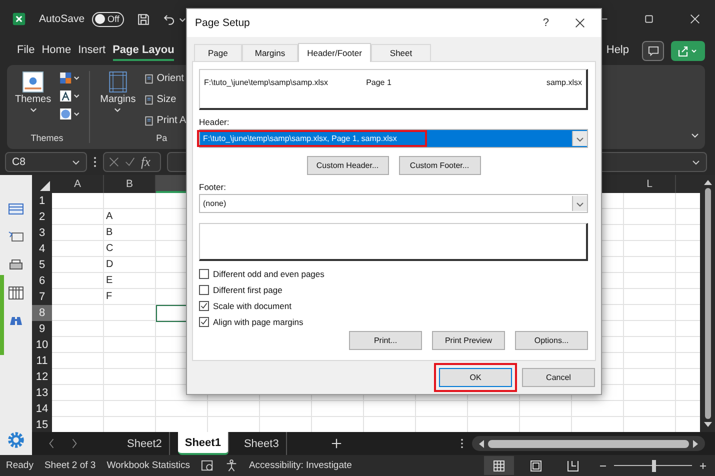 The image size is (715, 476). I want to click on sheet-tab: Sheet1, so click(203, 443).